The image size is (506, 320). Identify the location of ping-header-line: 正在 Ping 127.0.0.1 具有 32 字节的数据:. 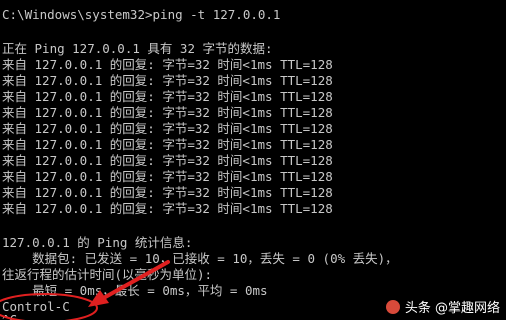
(137, 48).